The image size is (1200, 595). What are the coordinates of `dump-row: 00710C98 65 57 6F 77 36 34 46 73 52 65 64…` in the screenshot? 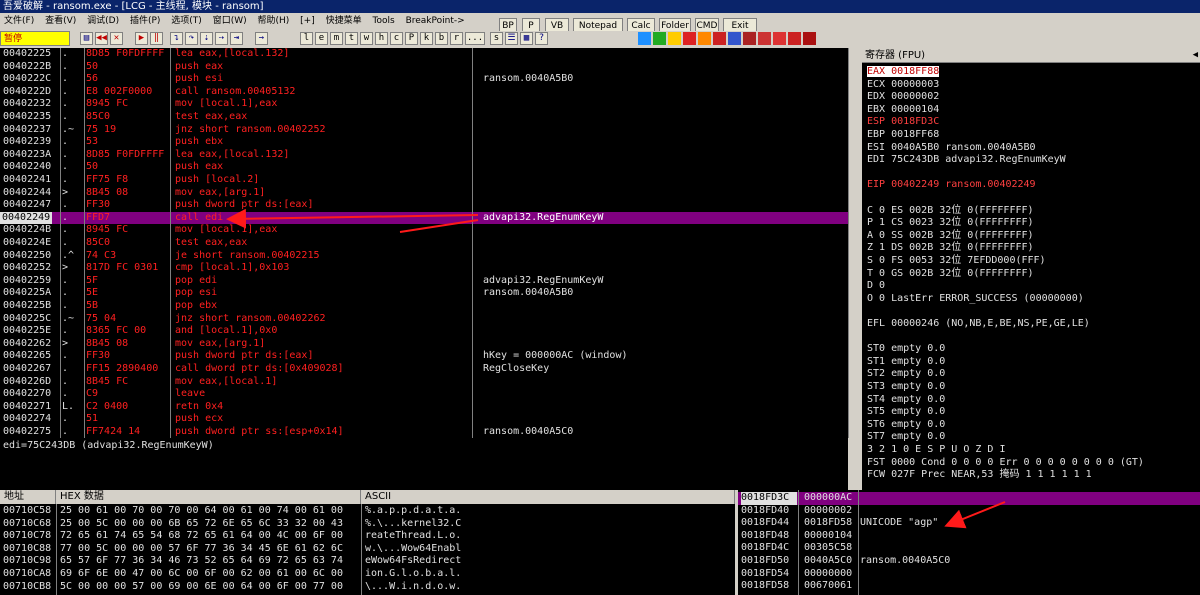 It's located at (367, 561).